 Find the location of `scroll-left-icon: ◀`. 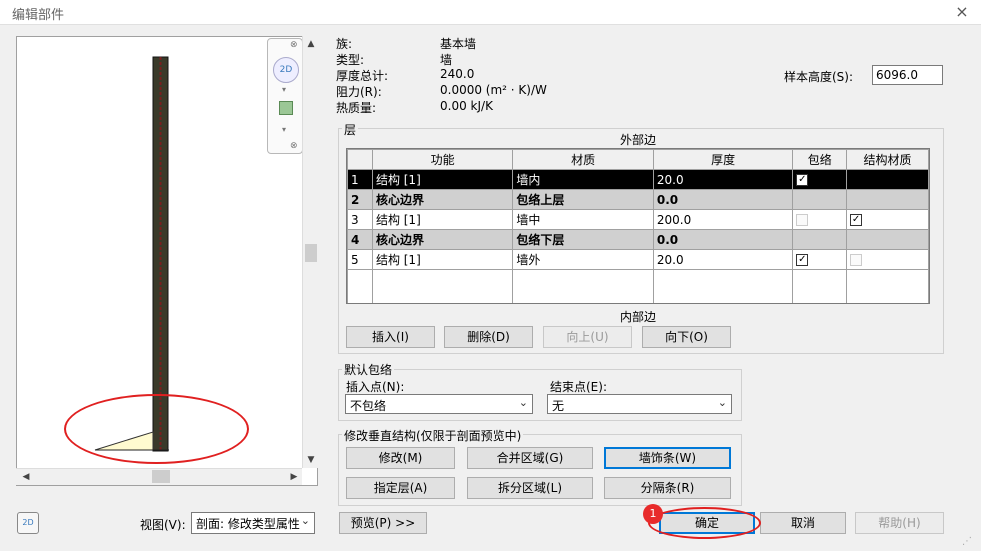

scroll-left-icon: ◀ is located at coordinates (26, 477).